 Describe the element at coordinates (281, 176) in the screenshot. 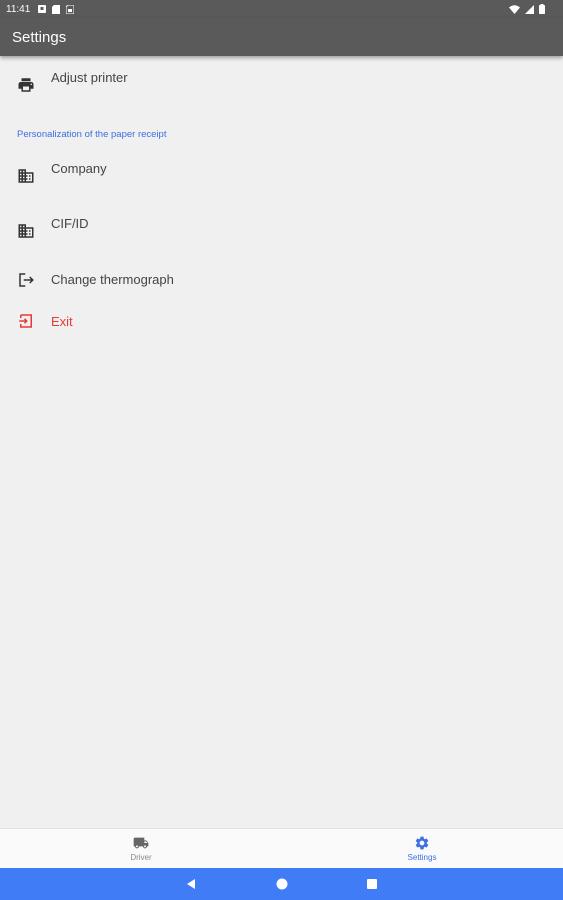

I see `setting-company: Company` at that location.